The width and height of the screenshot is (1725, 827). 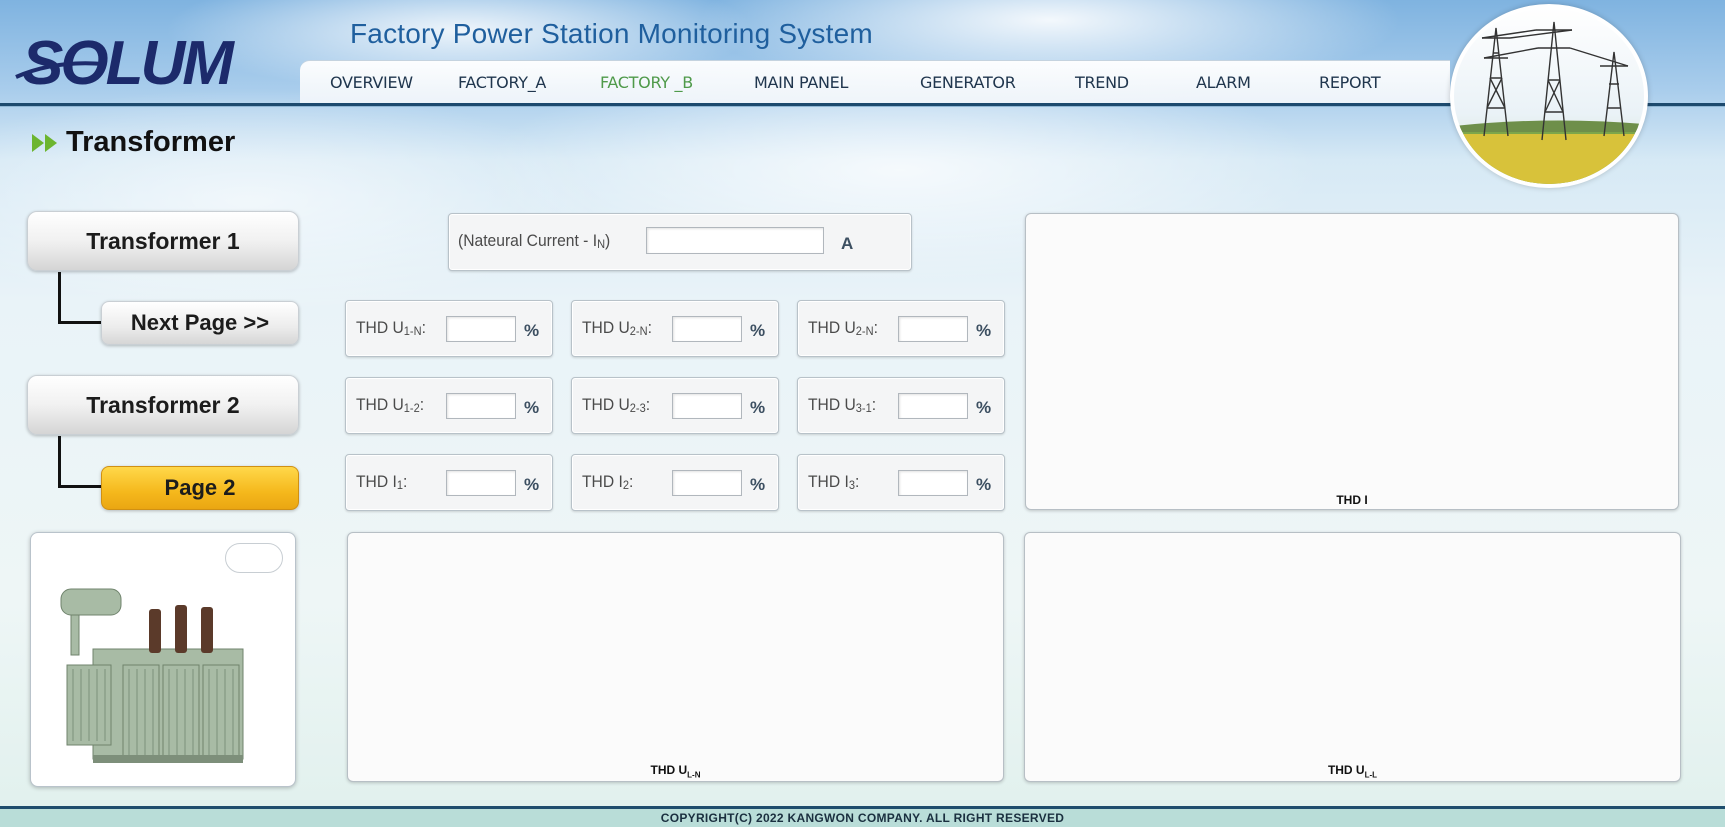 I want to click on page-2-button: Page 2, so click(x=200, y=488).